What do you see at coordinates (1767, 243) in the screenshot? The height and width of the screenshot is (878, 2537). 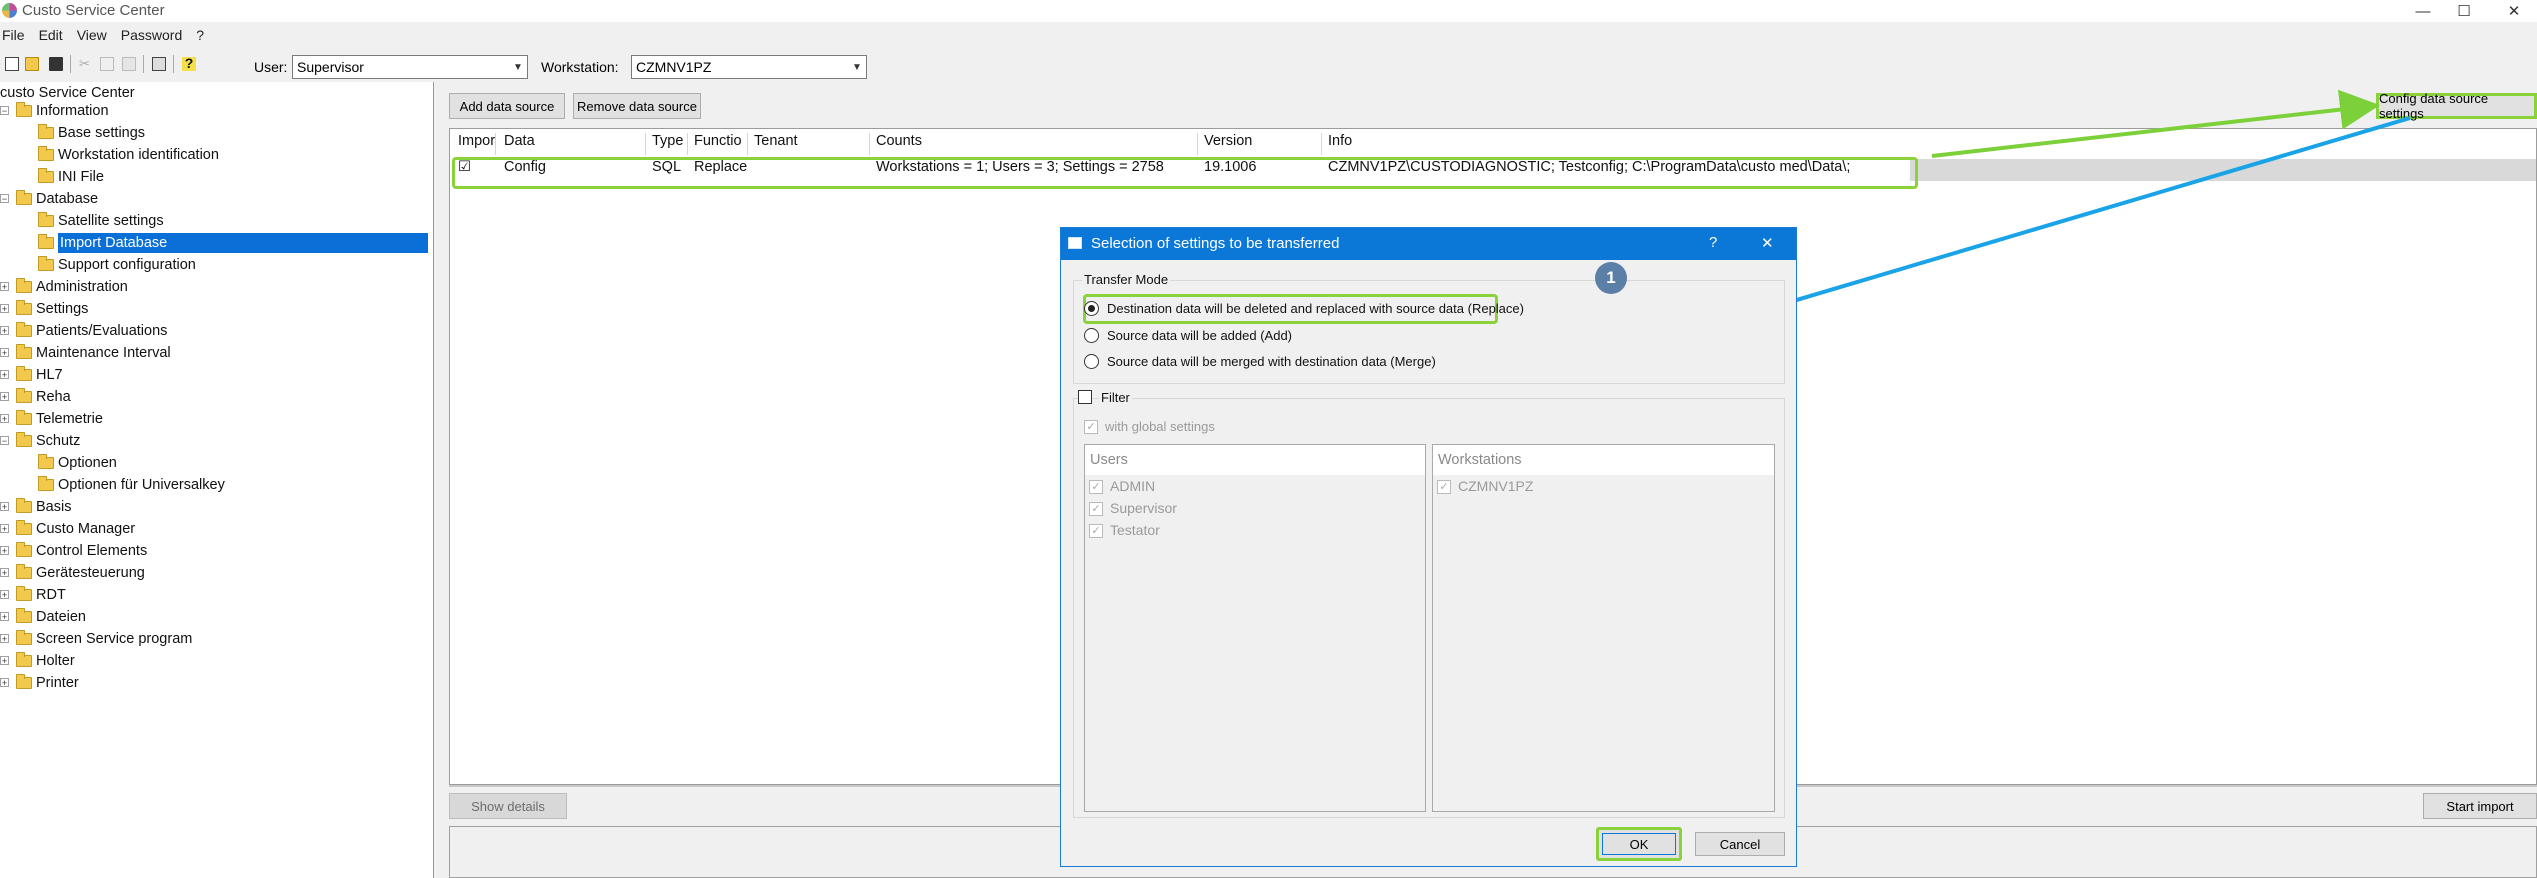 I see `dialog-close-button: ✕` at bounding box center [1767, 243].